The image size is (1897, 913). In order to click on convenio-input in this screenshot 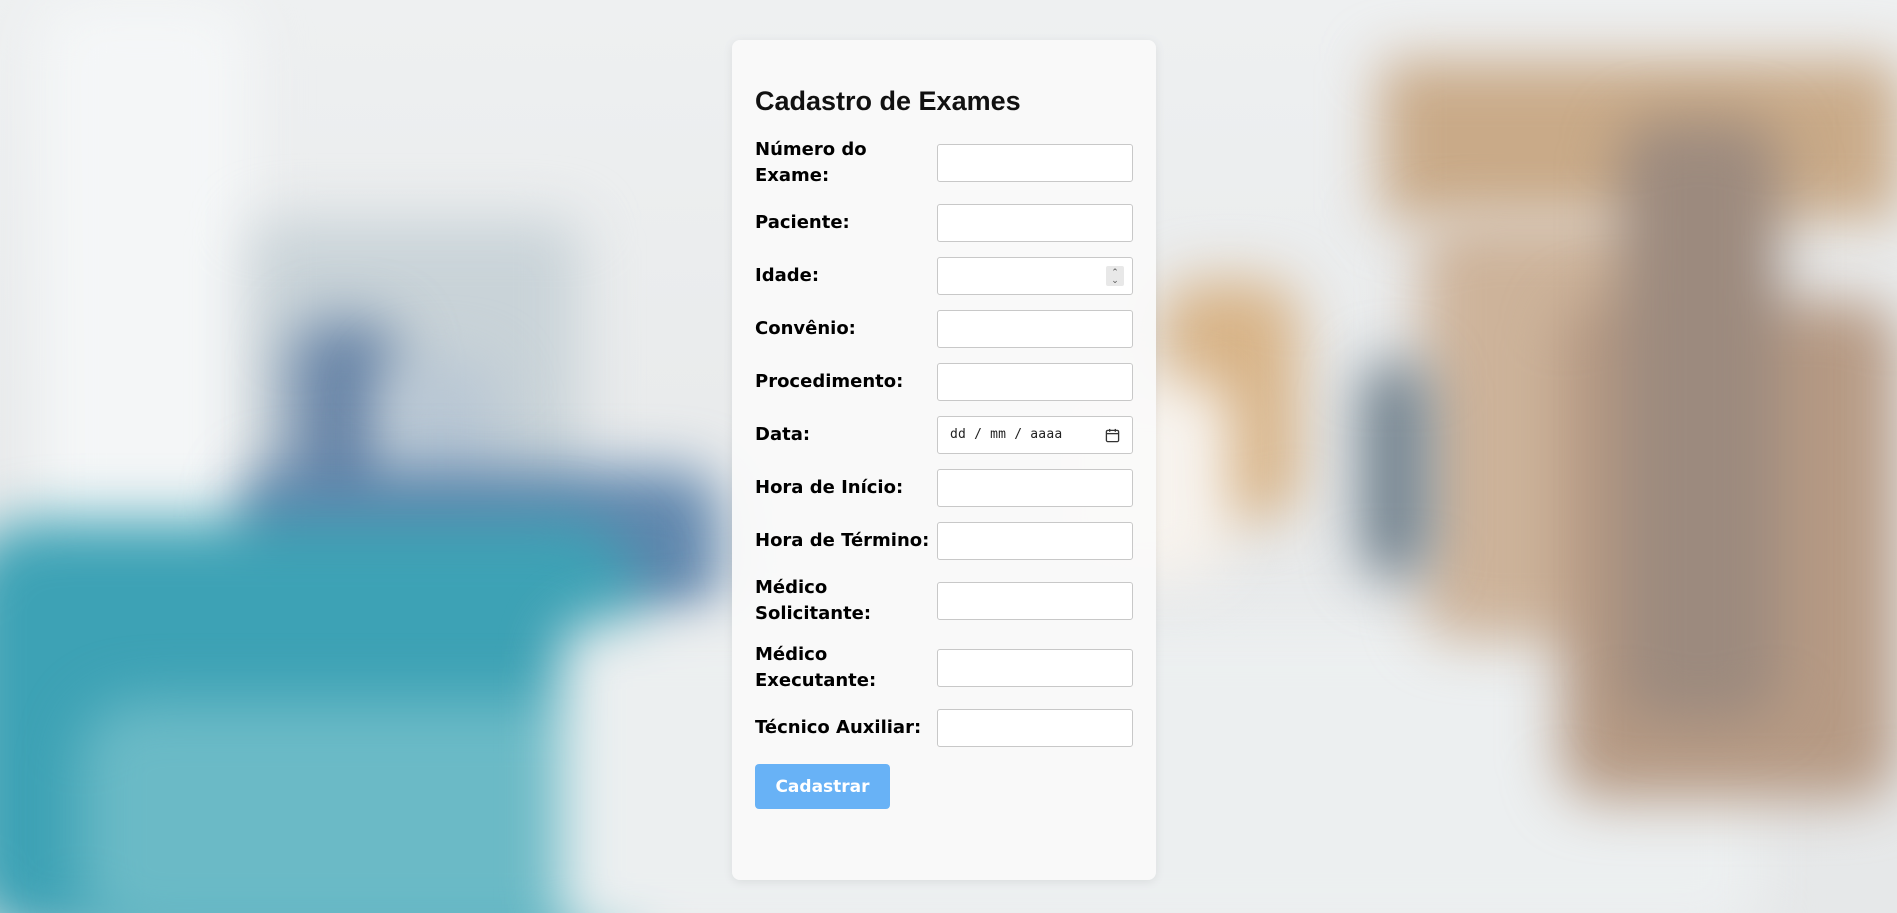, I will do `click(1035, 329)`.